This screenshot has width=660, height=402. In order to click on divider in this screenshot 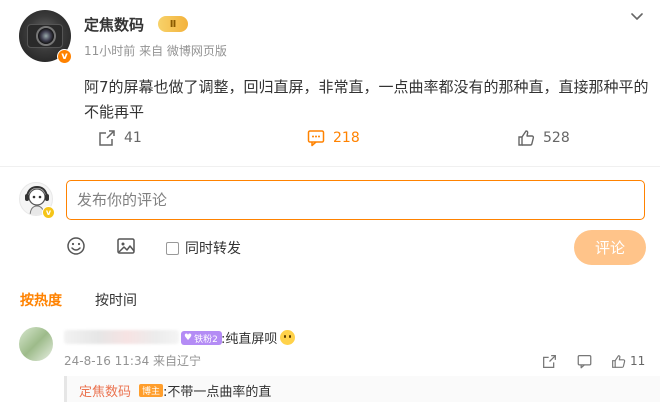, I will do `click(330, 166)`.